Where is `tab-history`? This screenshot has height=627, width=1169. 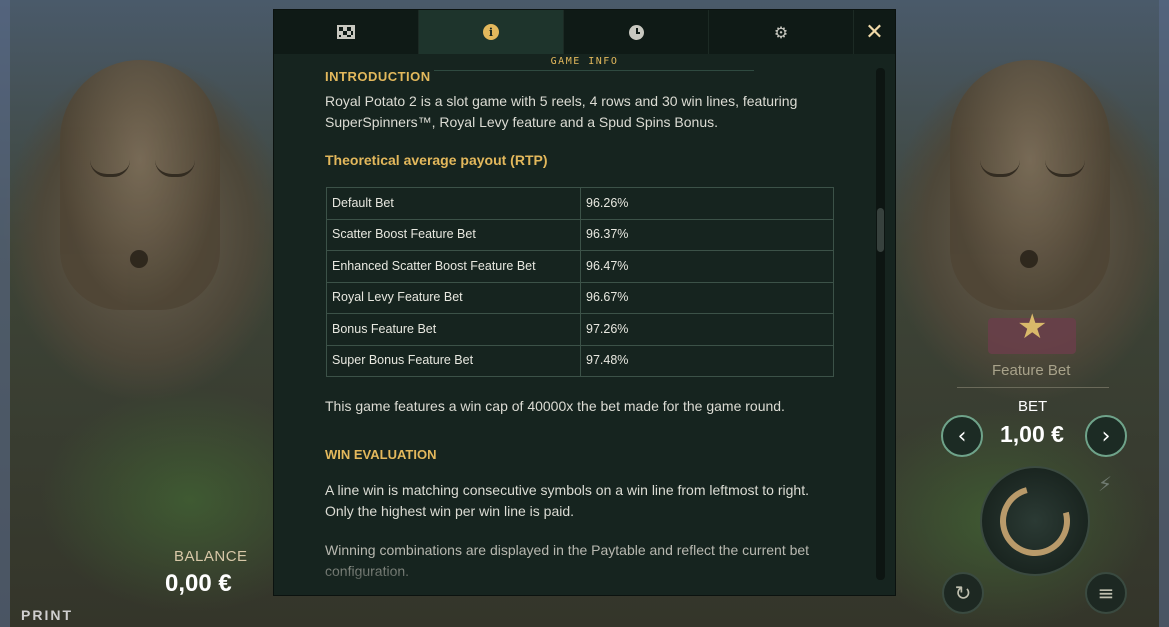
tab-history is located at coordinates (636, 32).